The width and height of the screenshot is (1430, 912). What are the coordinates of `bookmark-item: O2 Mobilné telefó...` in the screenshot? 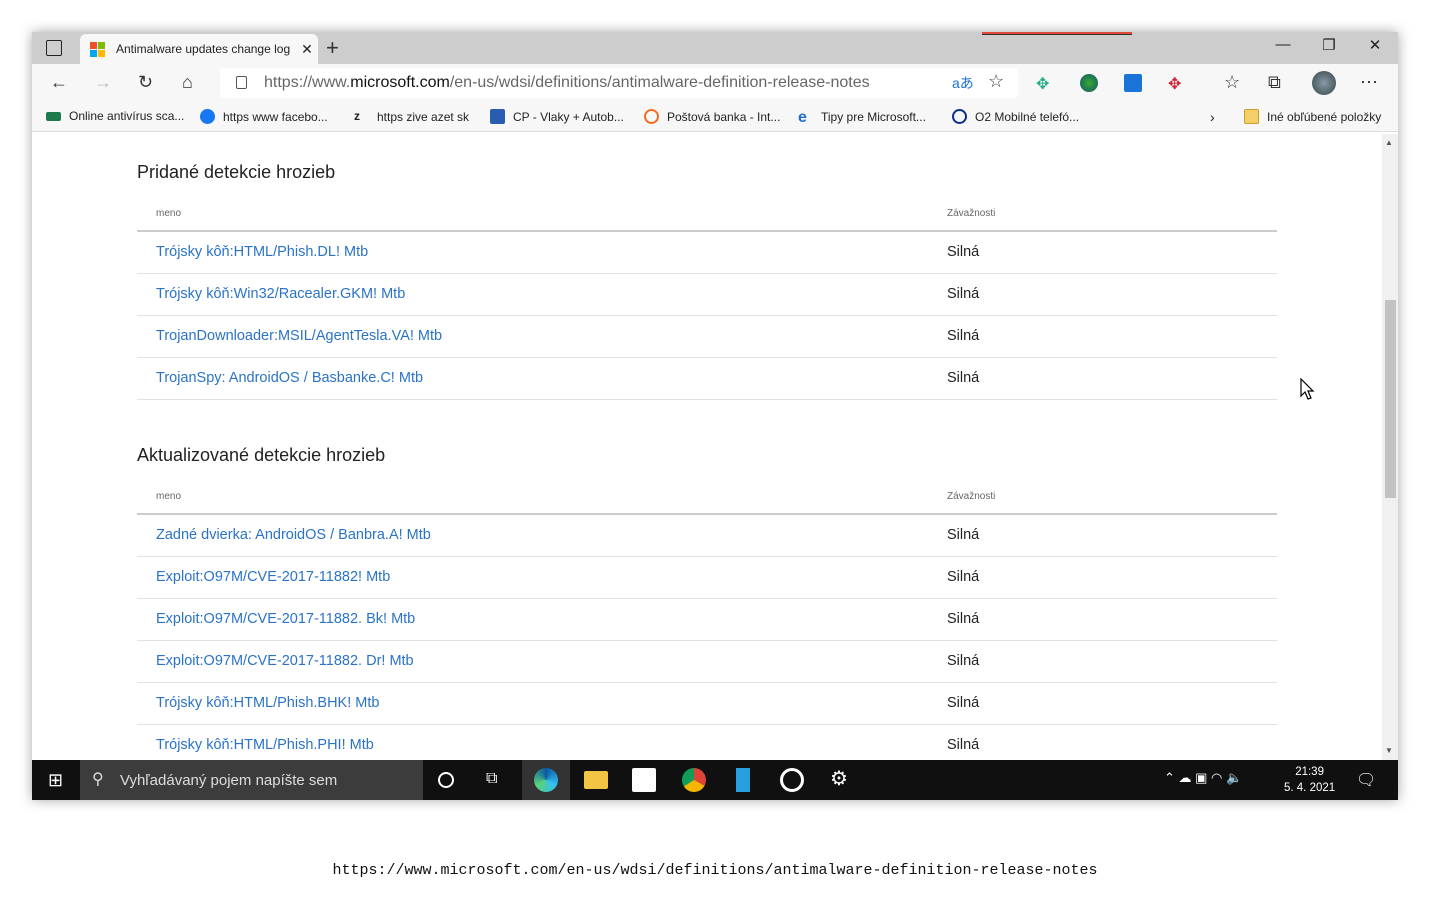 It's located at (1015, 116).